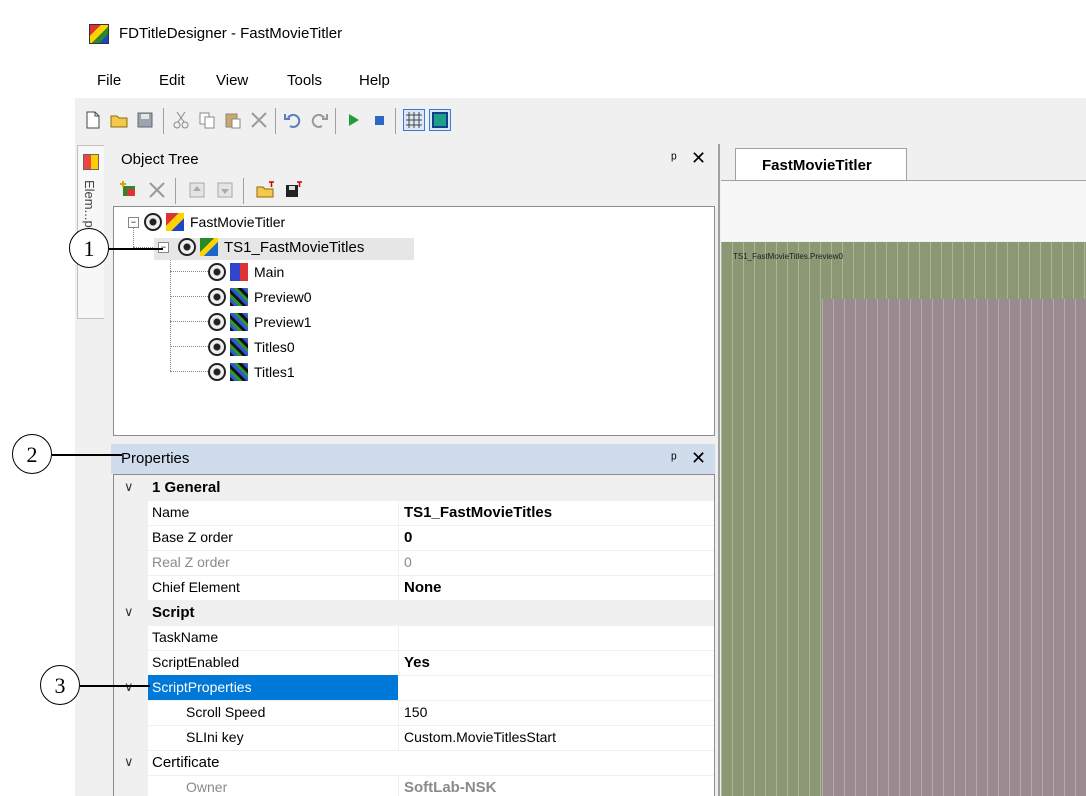 The height and width of the screenshot is (796, 1086). I want to click on tree-node-root: − FastMovieTitler, so click(274, 224).